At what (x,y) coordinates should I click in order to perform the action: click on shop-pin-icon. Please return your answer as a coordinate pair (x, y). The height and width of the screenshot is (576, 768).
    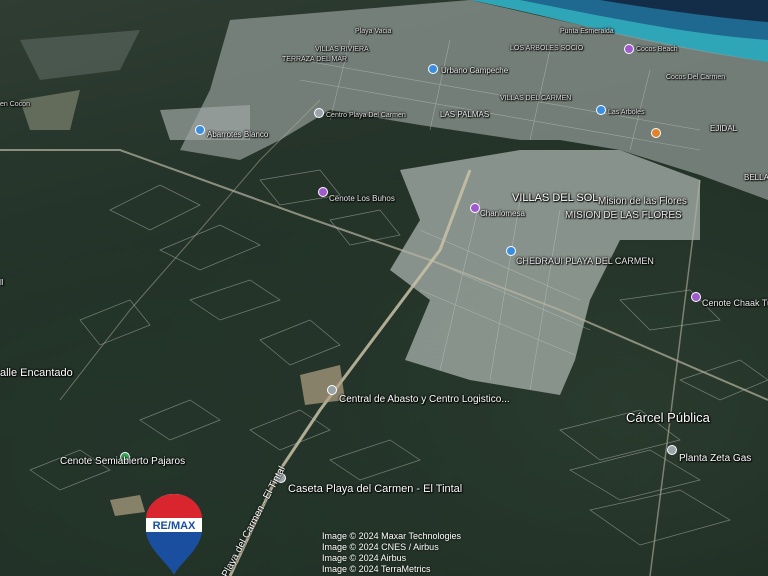
    Looking at the image, I should click on (656, 133).